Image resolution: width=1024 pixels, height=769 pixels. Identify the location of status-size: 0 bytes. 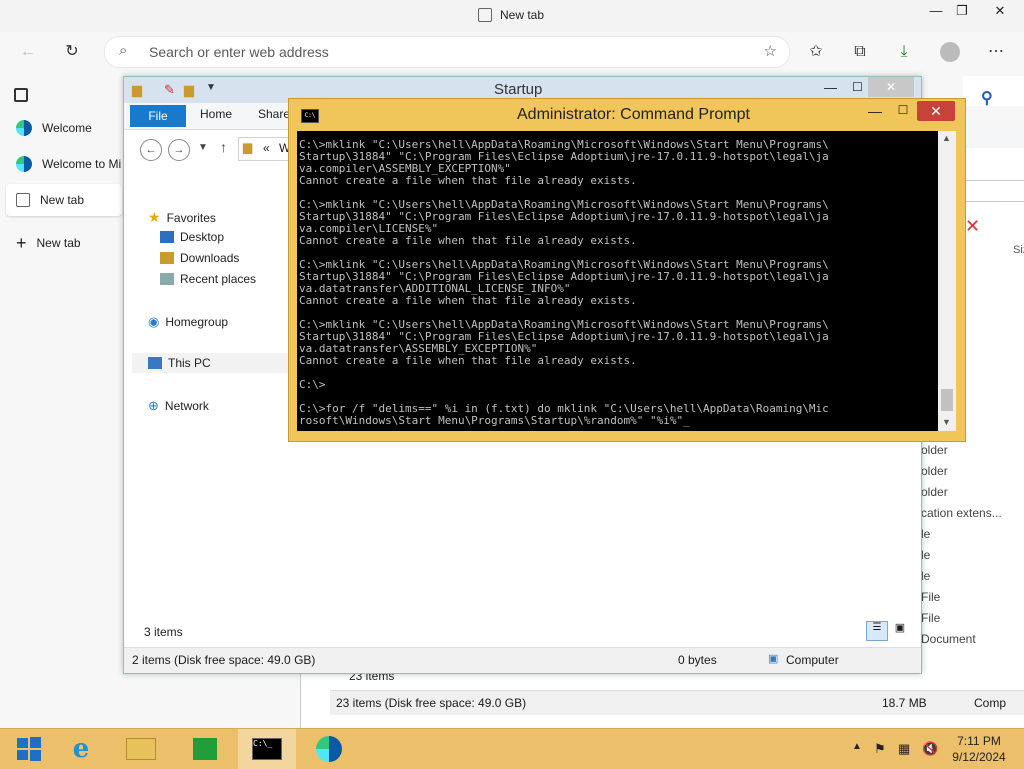
(697, 660).